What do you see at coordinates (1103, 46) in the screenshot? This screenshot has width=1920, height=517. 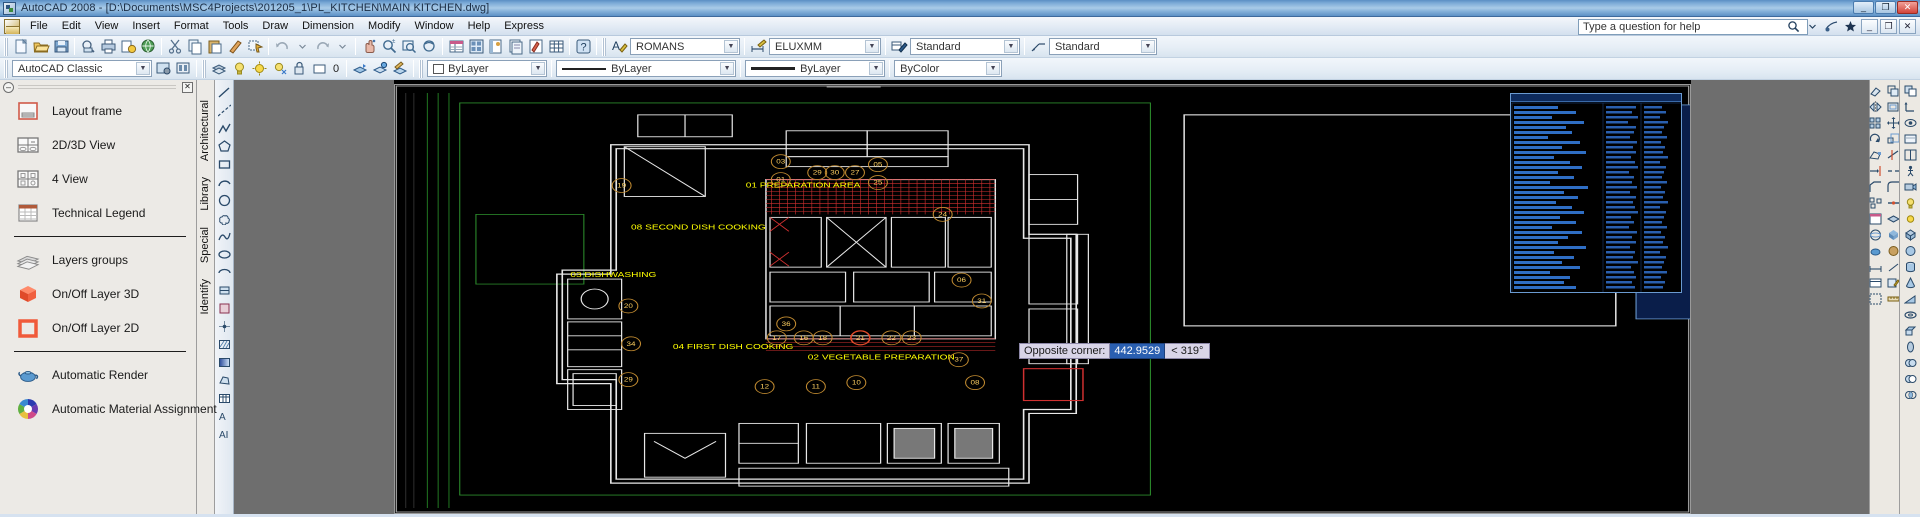 I see `multileader-style-combo: Standard ▼` at bounding box center [1103, 46].